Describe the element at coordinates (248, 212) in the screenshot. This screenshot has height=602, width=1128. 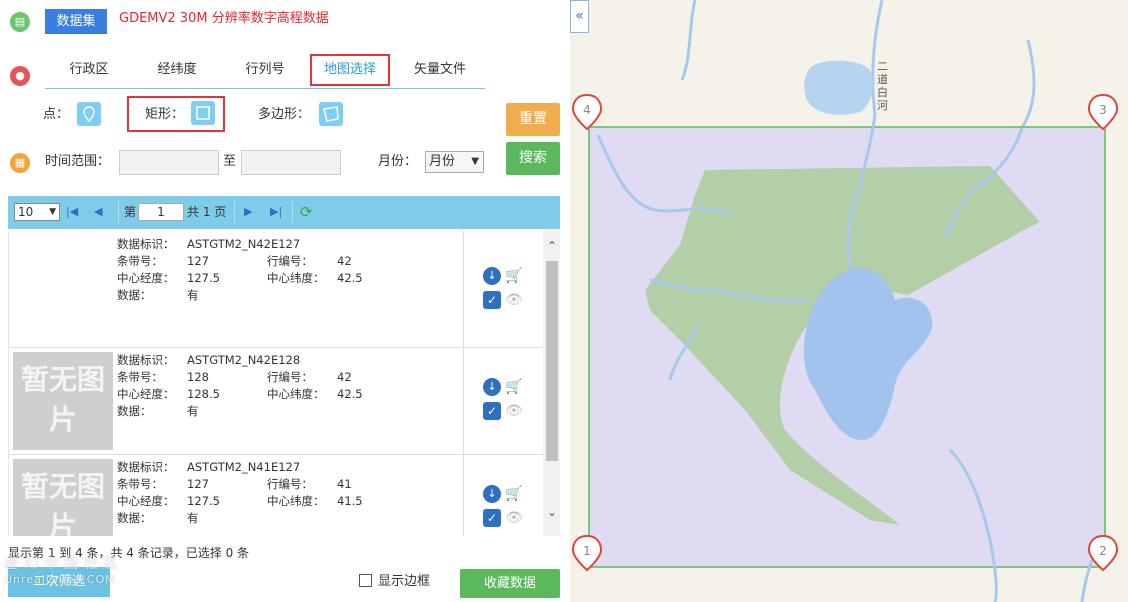
I see `next-page-icon: ▶` at that location.